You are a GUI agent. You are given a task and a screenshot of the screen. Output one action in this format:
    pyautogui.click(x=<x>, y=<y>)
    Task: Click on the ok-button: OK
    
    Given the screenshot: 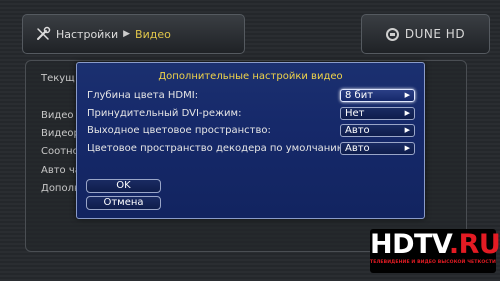 What is the action you would take?
    pyautogui.click(x=123, y=186)
    